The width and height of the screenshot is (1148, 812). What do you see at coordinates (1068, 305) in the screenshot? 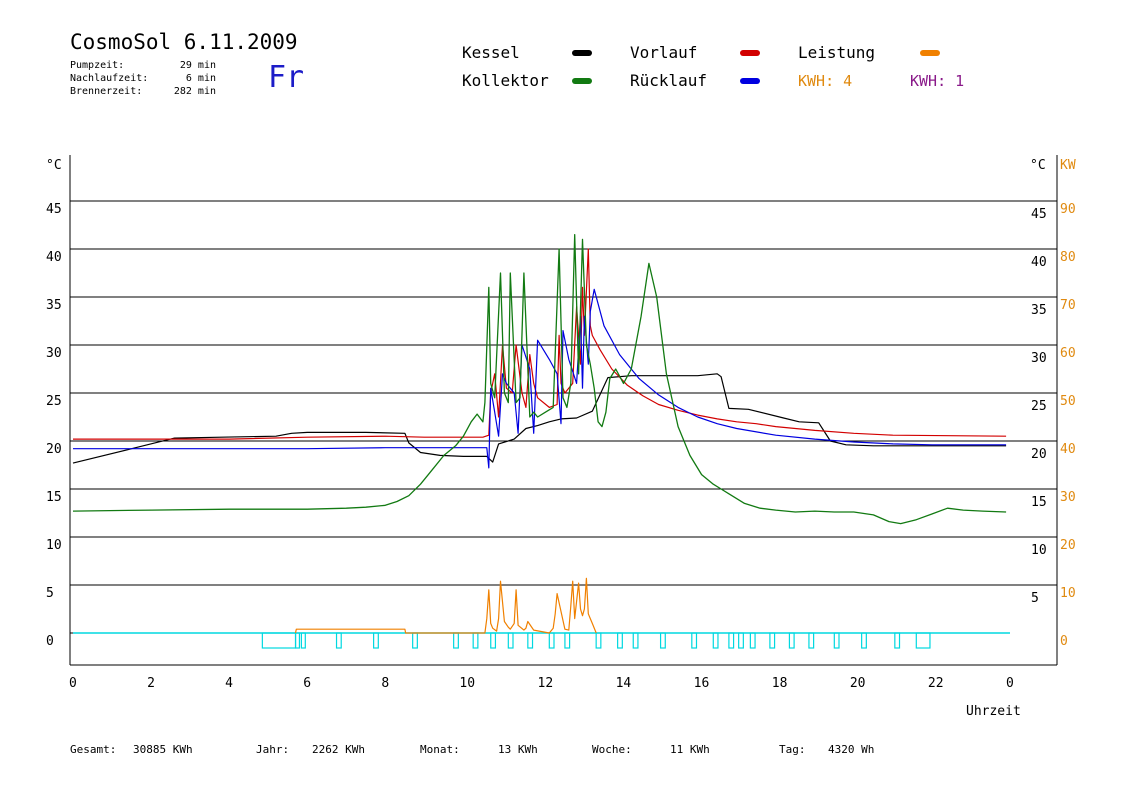
I see `y-tick-label-kw: 70` at bounding box center [1068, 305].